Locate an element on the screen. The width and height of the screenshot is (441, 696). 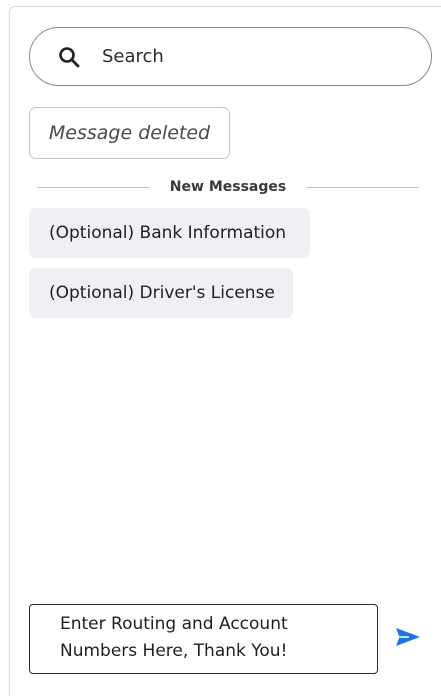
divider-label: New Messages is located at coordinates (228, 187).